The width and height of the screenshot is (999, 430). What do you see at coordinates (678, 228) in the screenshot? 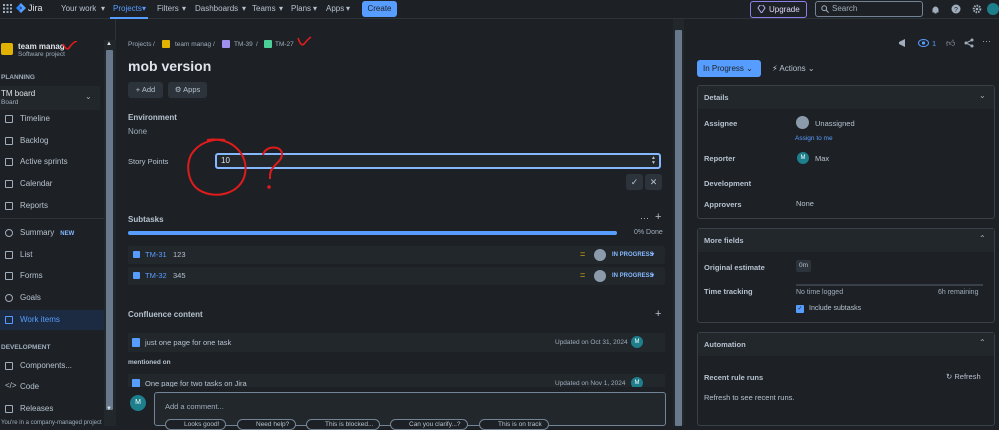
I see `main-scroll-thumb` at bounding box center [678, 228].